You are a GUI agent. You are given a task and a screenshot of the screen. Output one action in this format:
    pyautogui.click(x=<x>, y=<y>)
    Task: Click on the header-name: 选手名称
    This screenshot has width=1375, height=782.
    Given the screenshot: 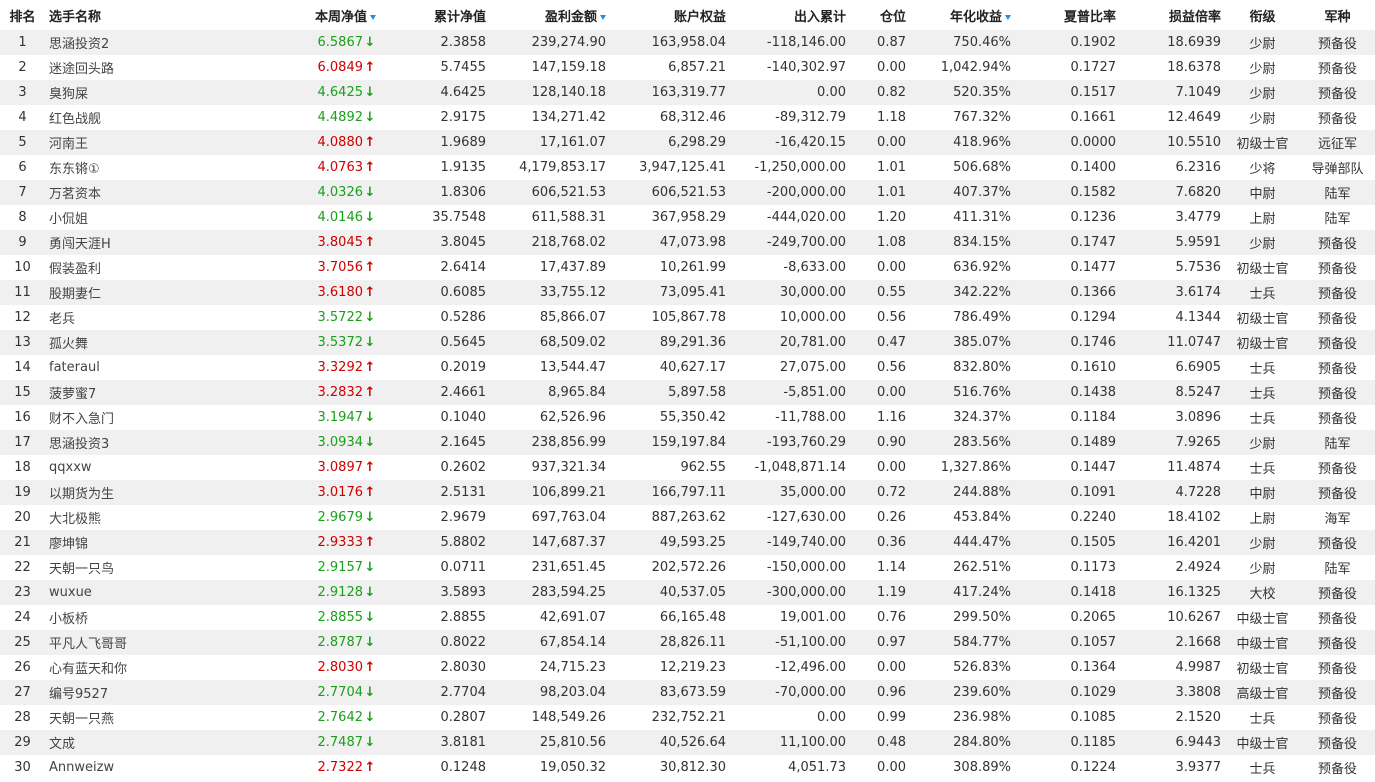 What is the action you would take?
    pyautogui.click(x=132, y=15)
    